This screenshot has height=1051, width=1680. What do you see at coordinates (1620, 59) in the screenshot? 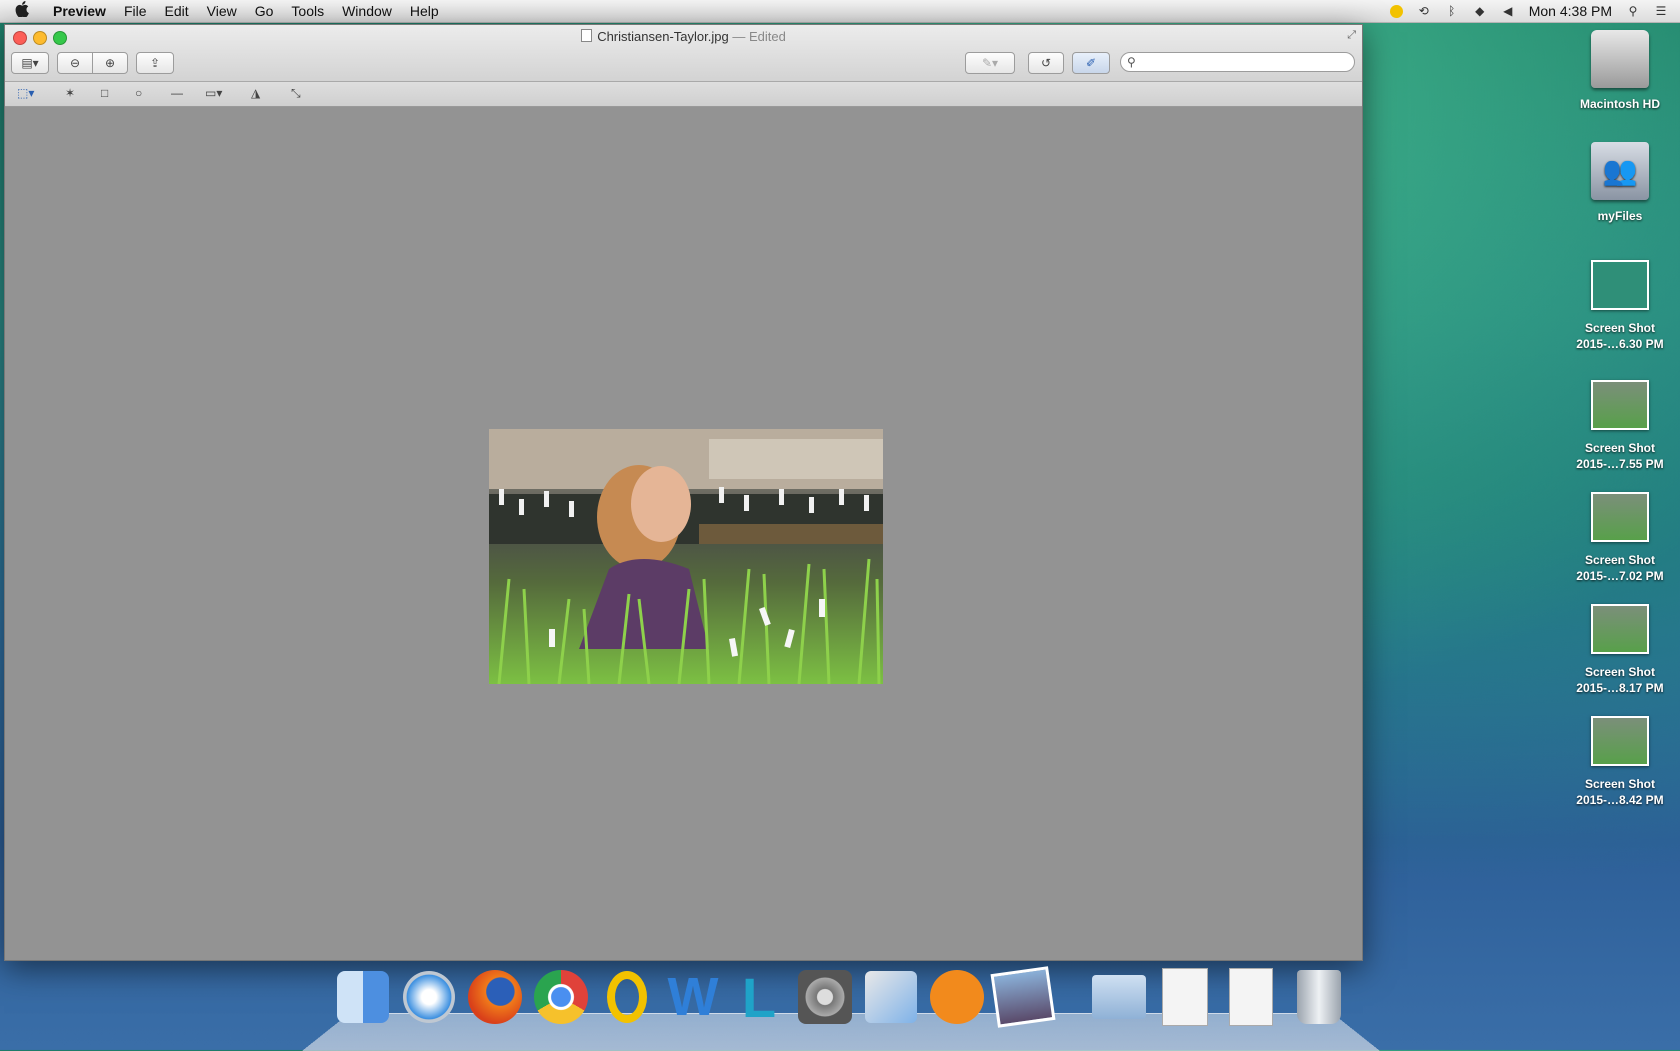
I see `hard-drive-icon` at bounding box center [1620, 59].